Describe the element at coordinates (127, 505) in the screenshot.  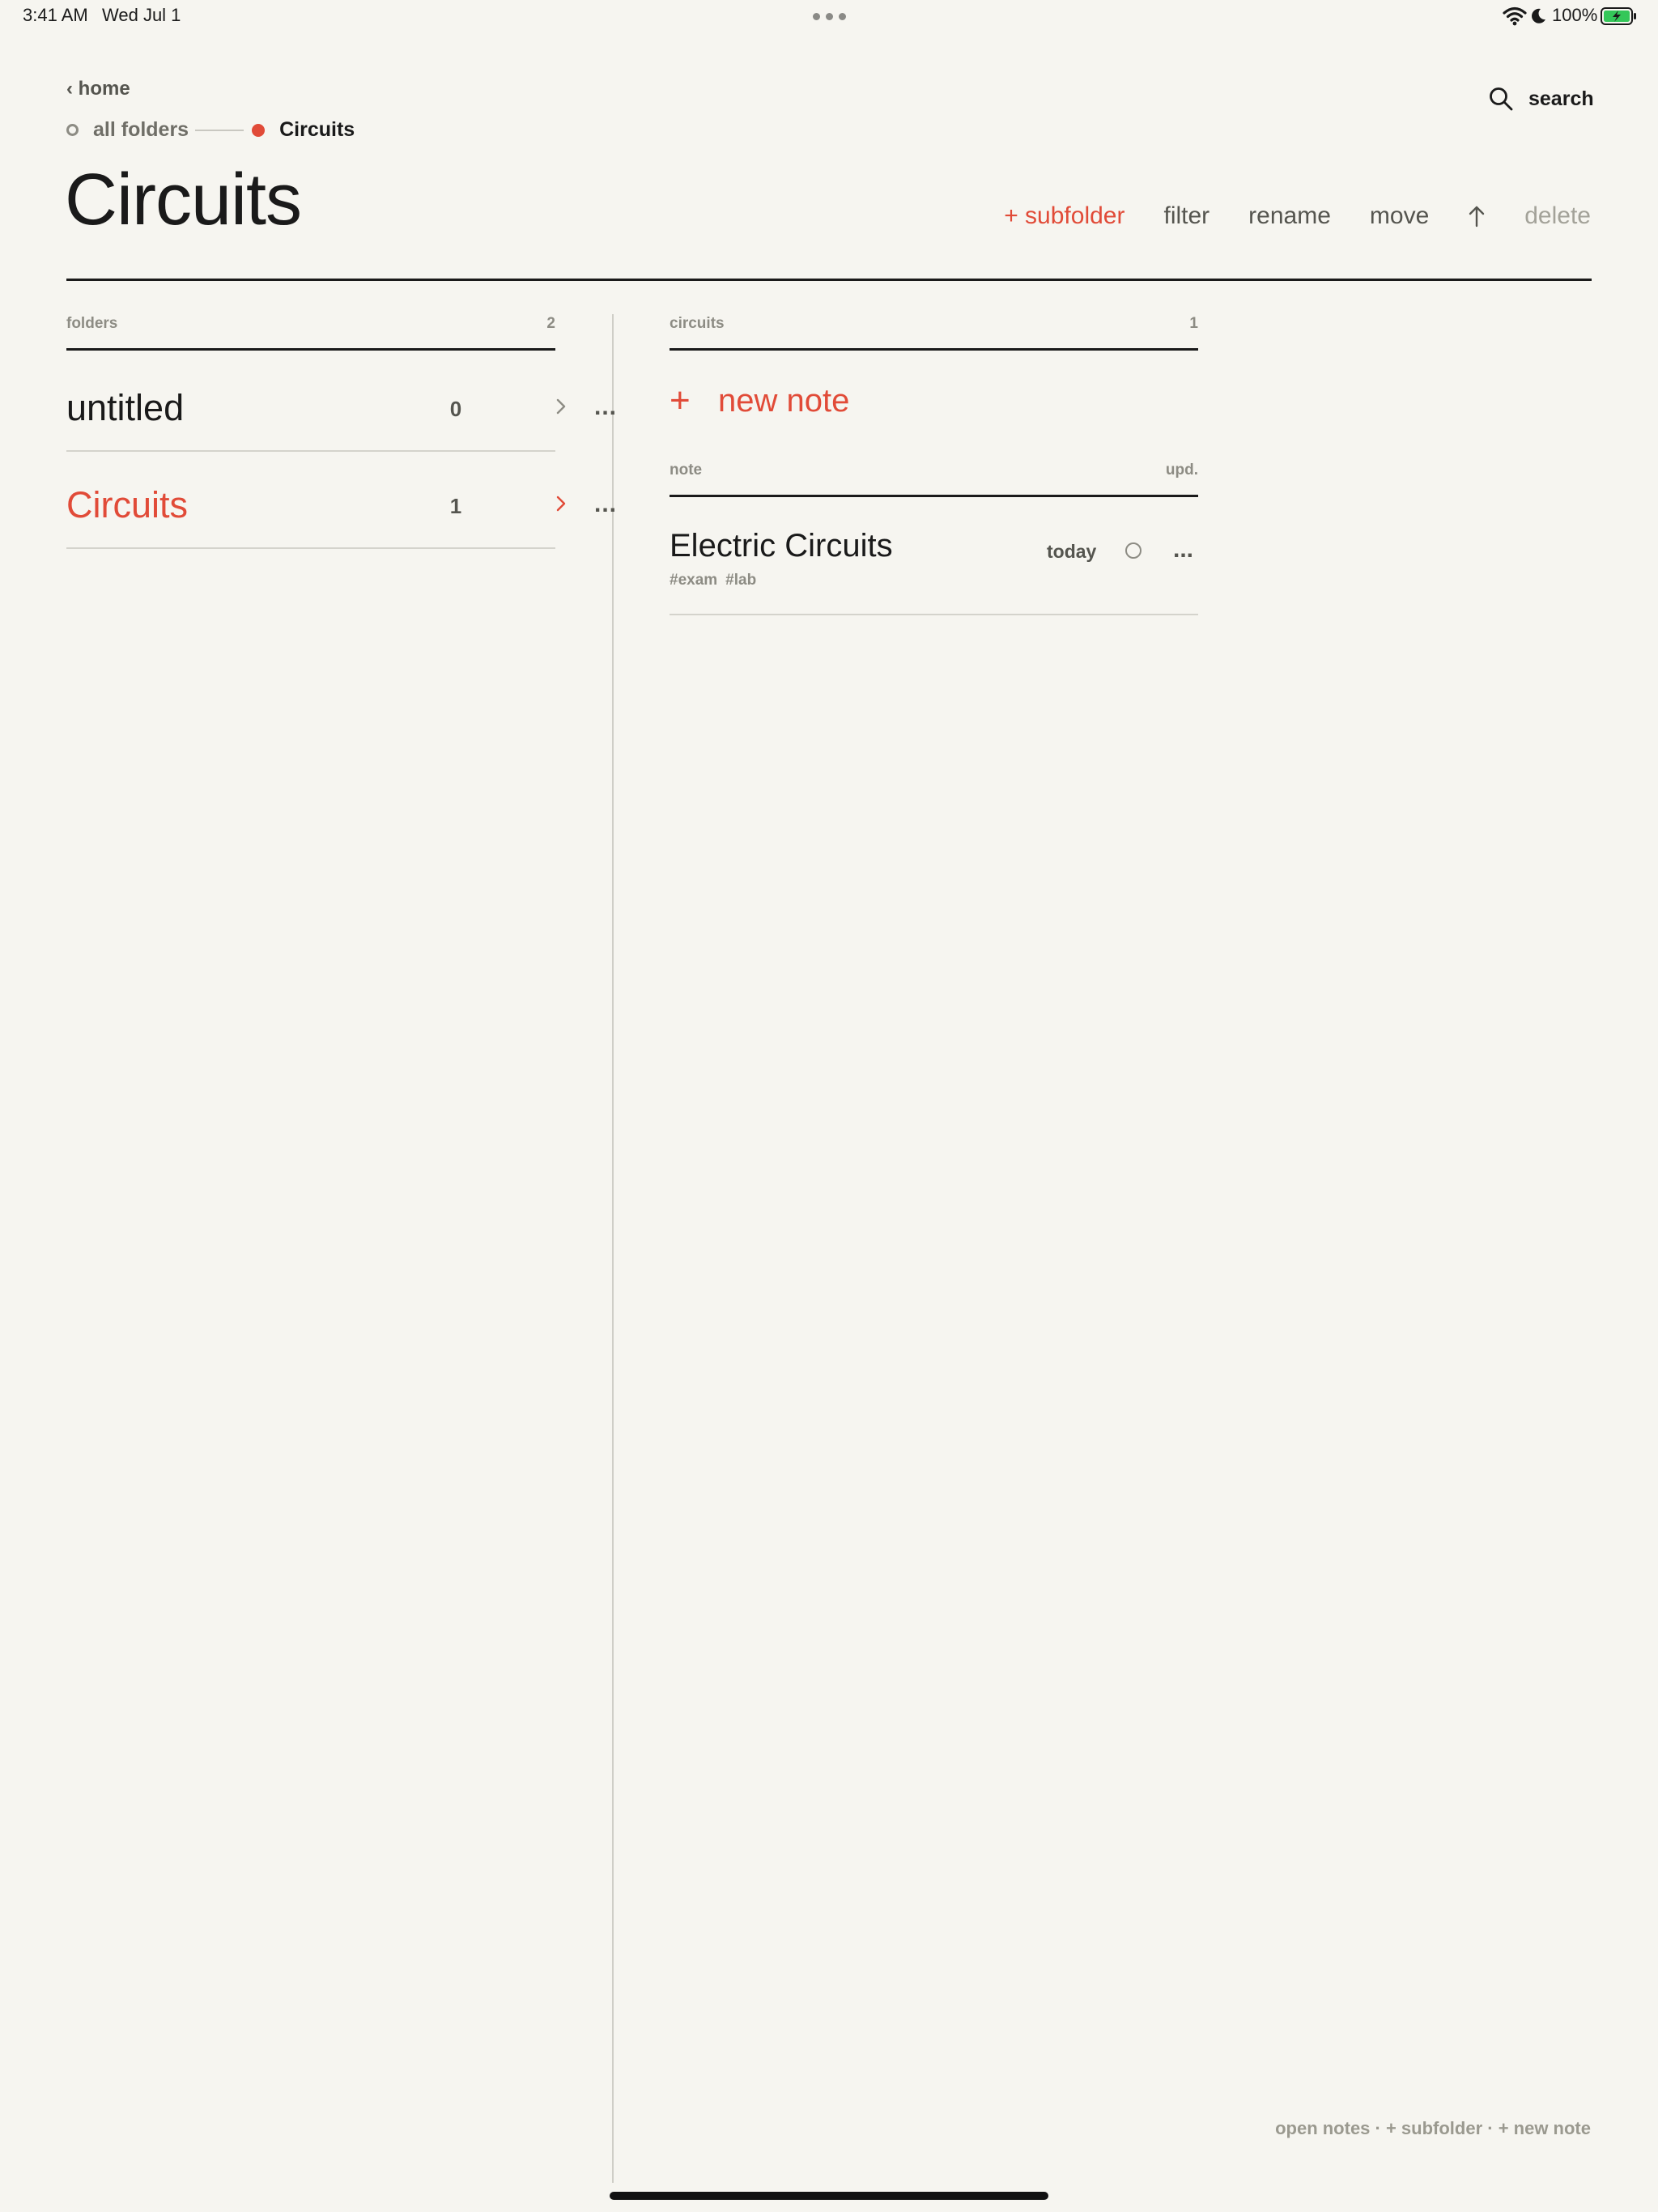
I see `folder-name: Circuits` at that location.